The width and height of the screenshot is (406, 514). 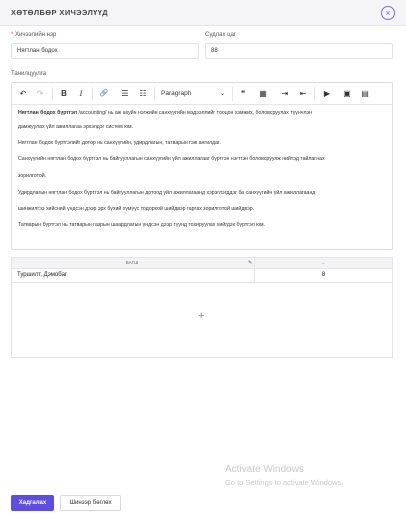 I want to click on add-row-area: +, so click(x=202, y=320).